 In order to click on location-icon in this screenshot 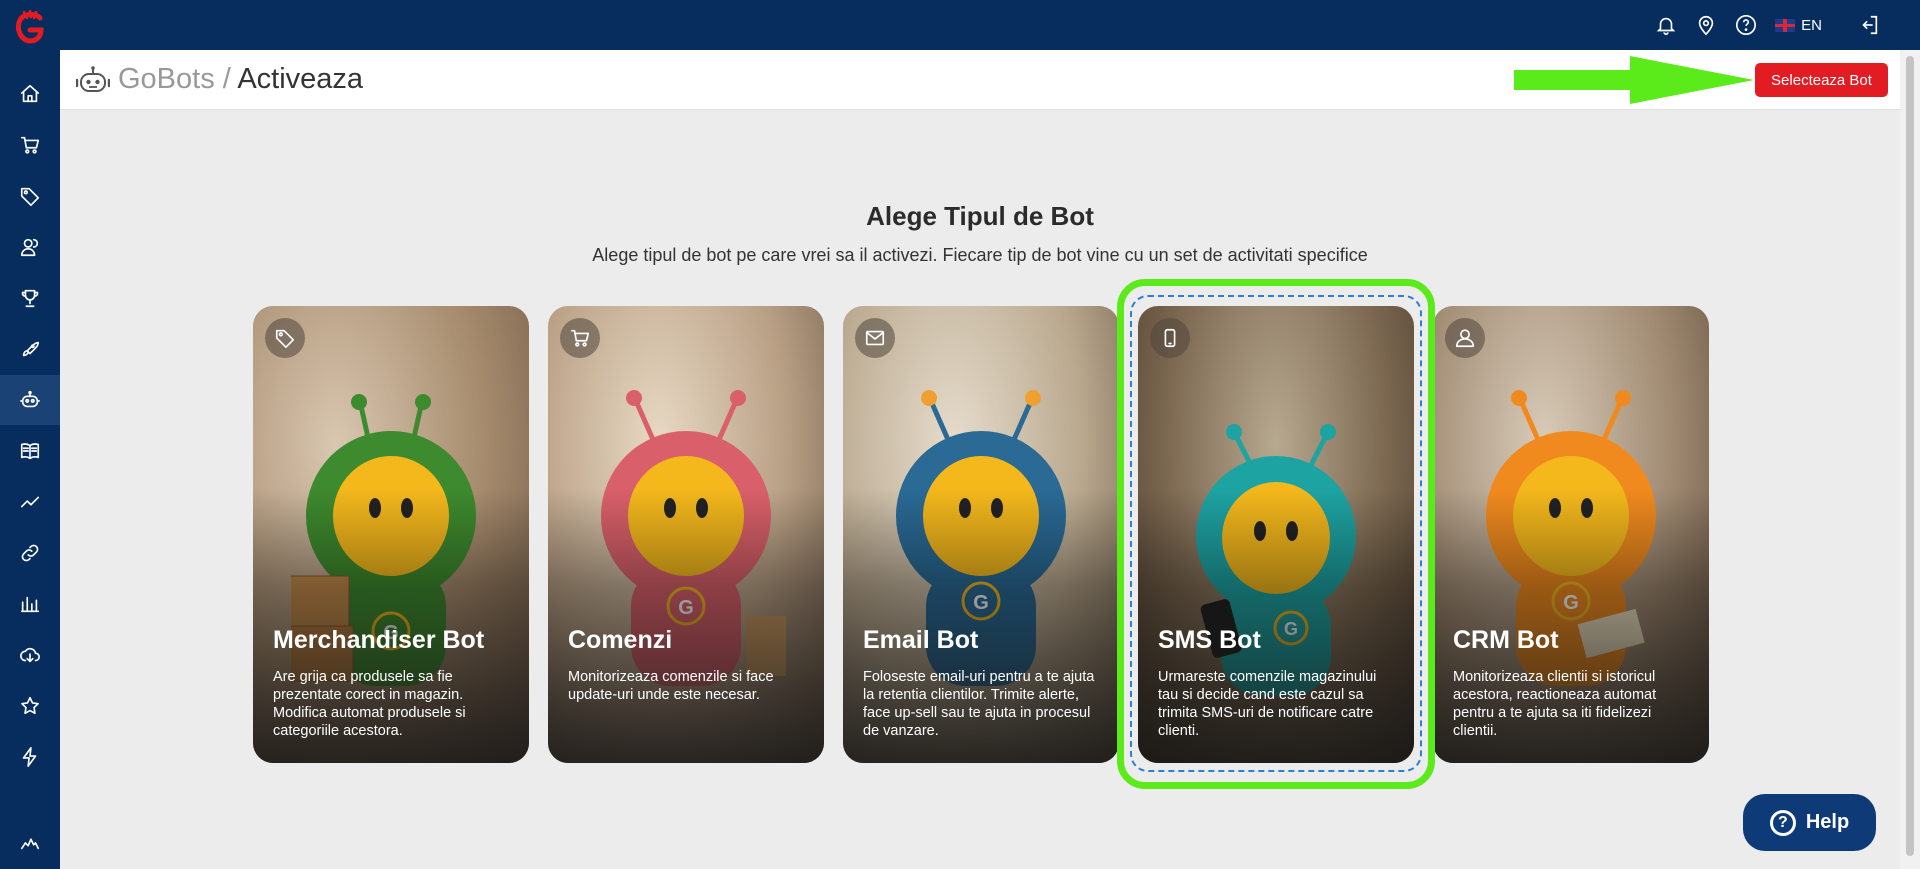, I will do `click(1706, 25)`.